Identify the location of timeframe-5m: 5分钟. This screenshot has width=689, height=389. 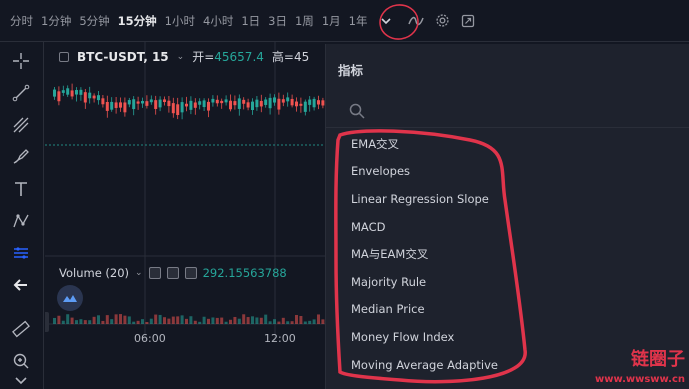
(94, 21).